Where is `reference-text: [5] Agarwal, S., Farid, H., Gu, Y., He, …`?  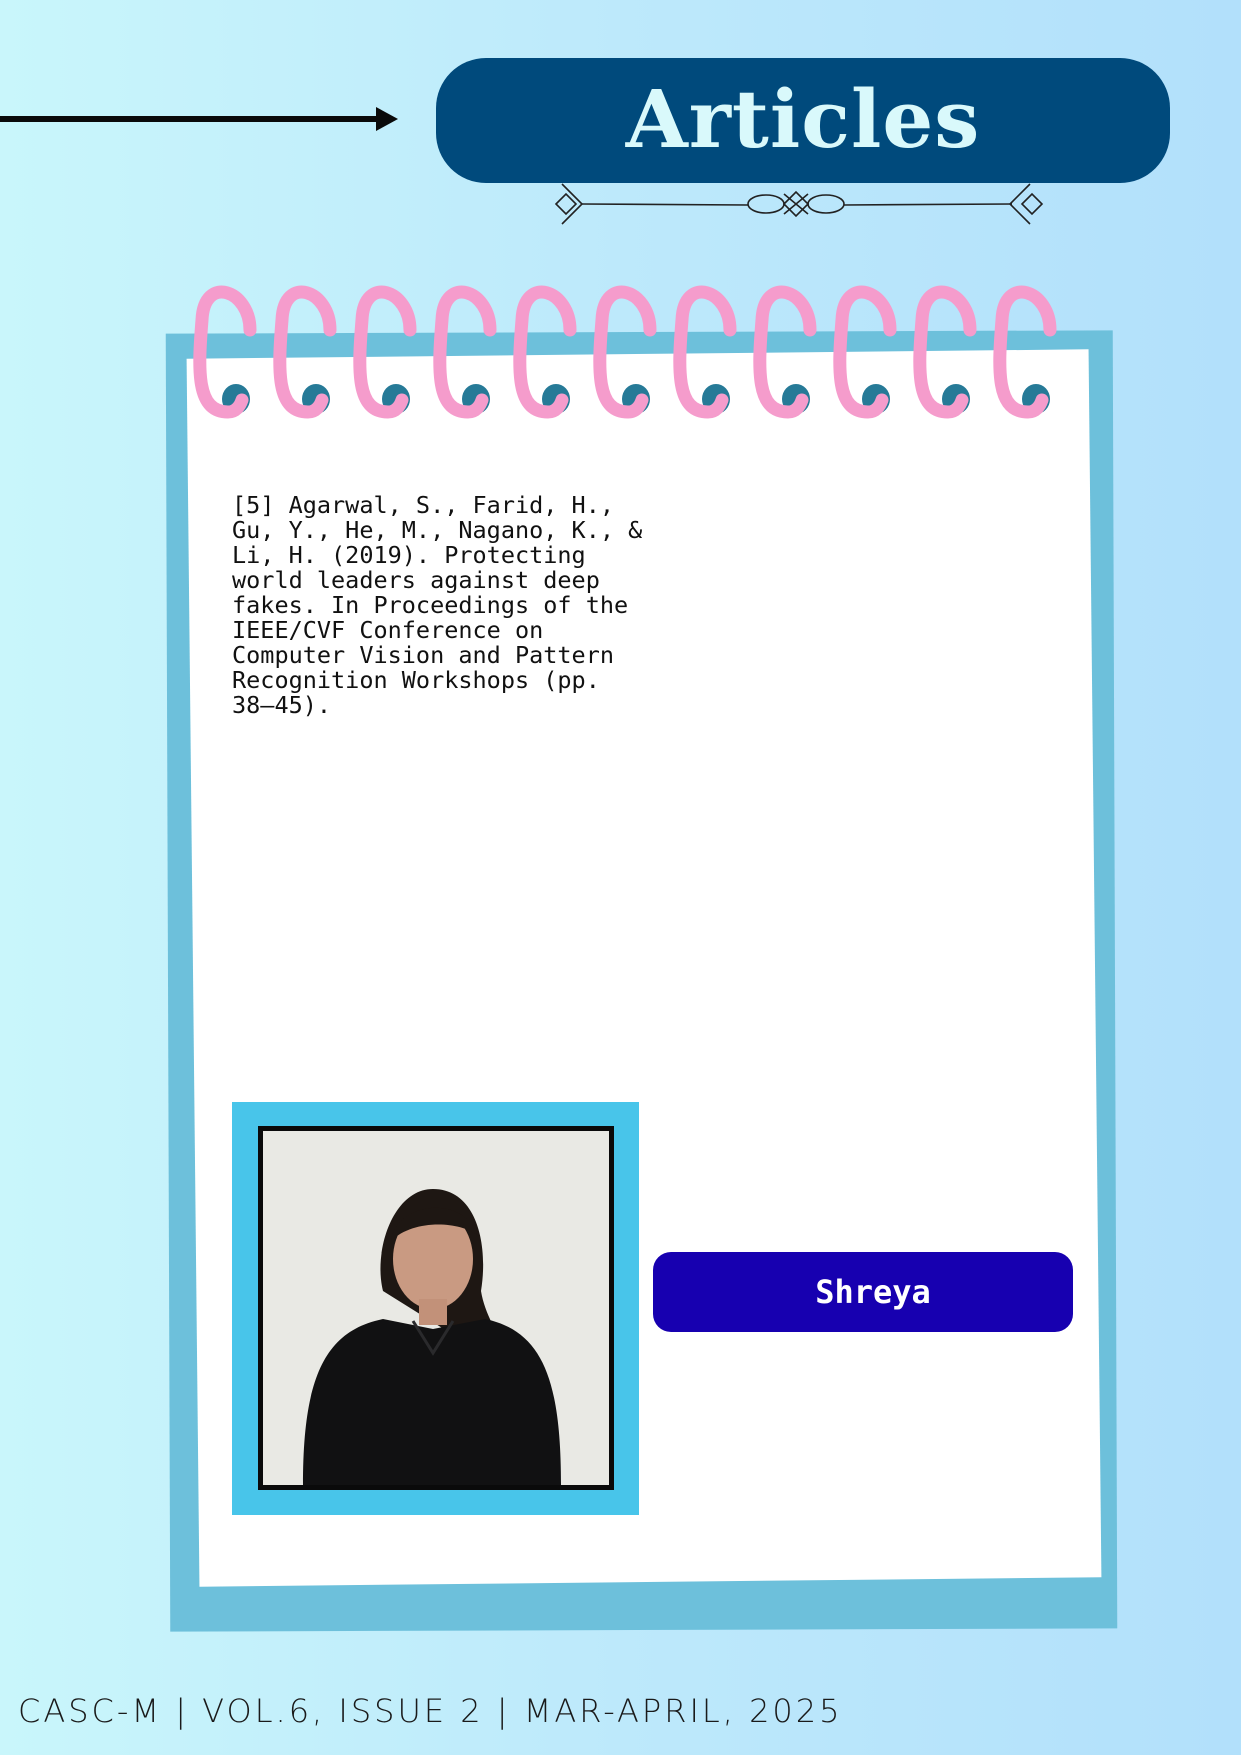
reference-text: [5] Agarwal, S., Farid, H., Gu, Y., He, … is located at coordinates (437, 605).